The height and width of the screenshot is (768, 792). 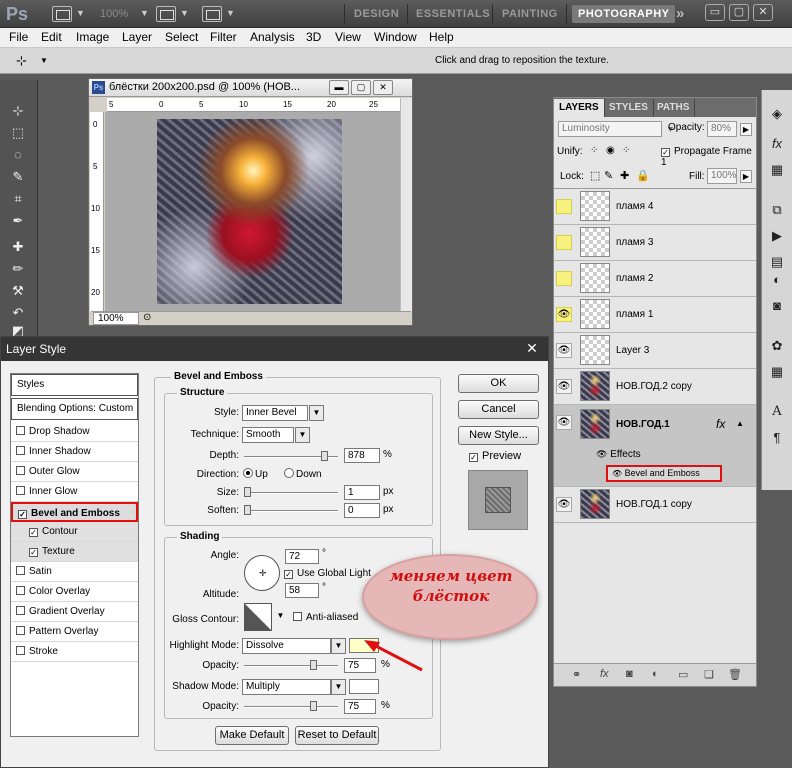 What do you see at coordinates (610, 129) in the screenshot?
I see `blend-mode-select: Luminosity` at bounding box center [610, 129].